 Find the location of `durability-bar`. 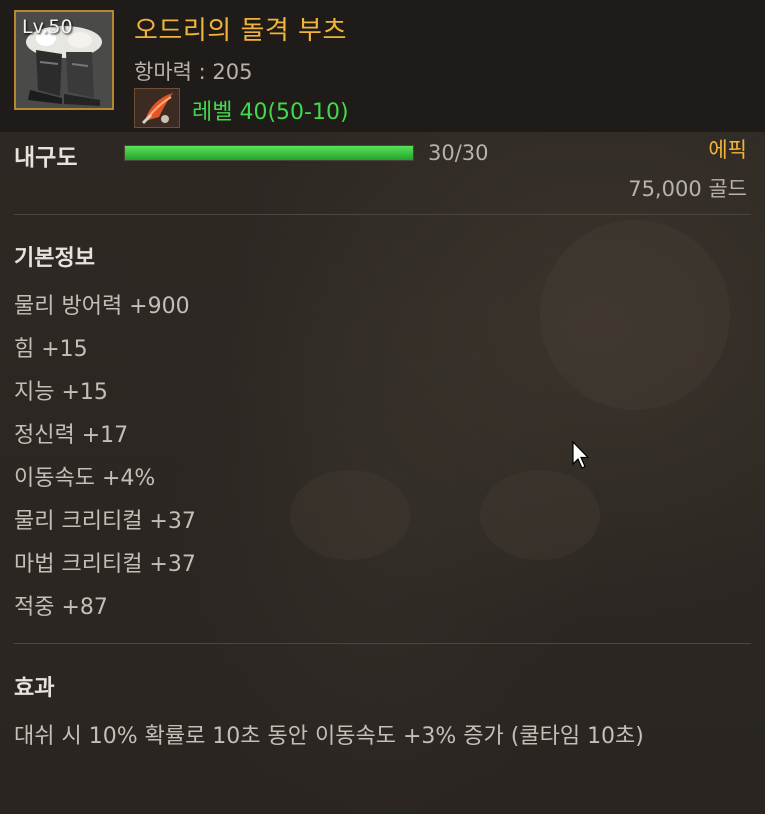

durability-bar is located at coordinates (269, 153).